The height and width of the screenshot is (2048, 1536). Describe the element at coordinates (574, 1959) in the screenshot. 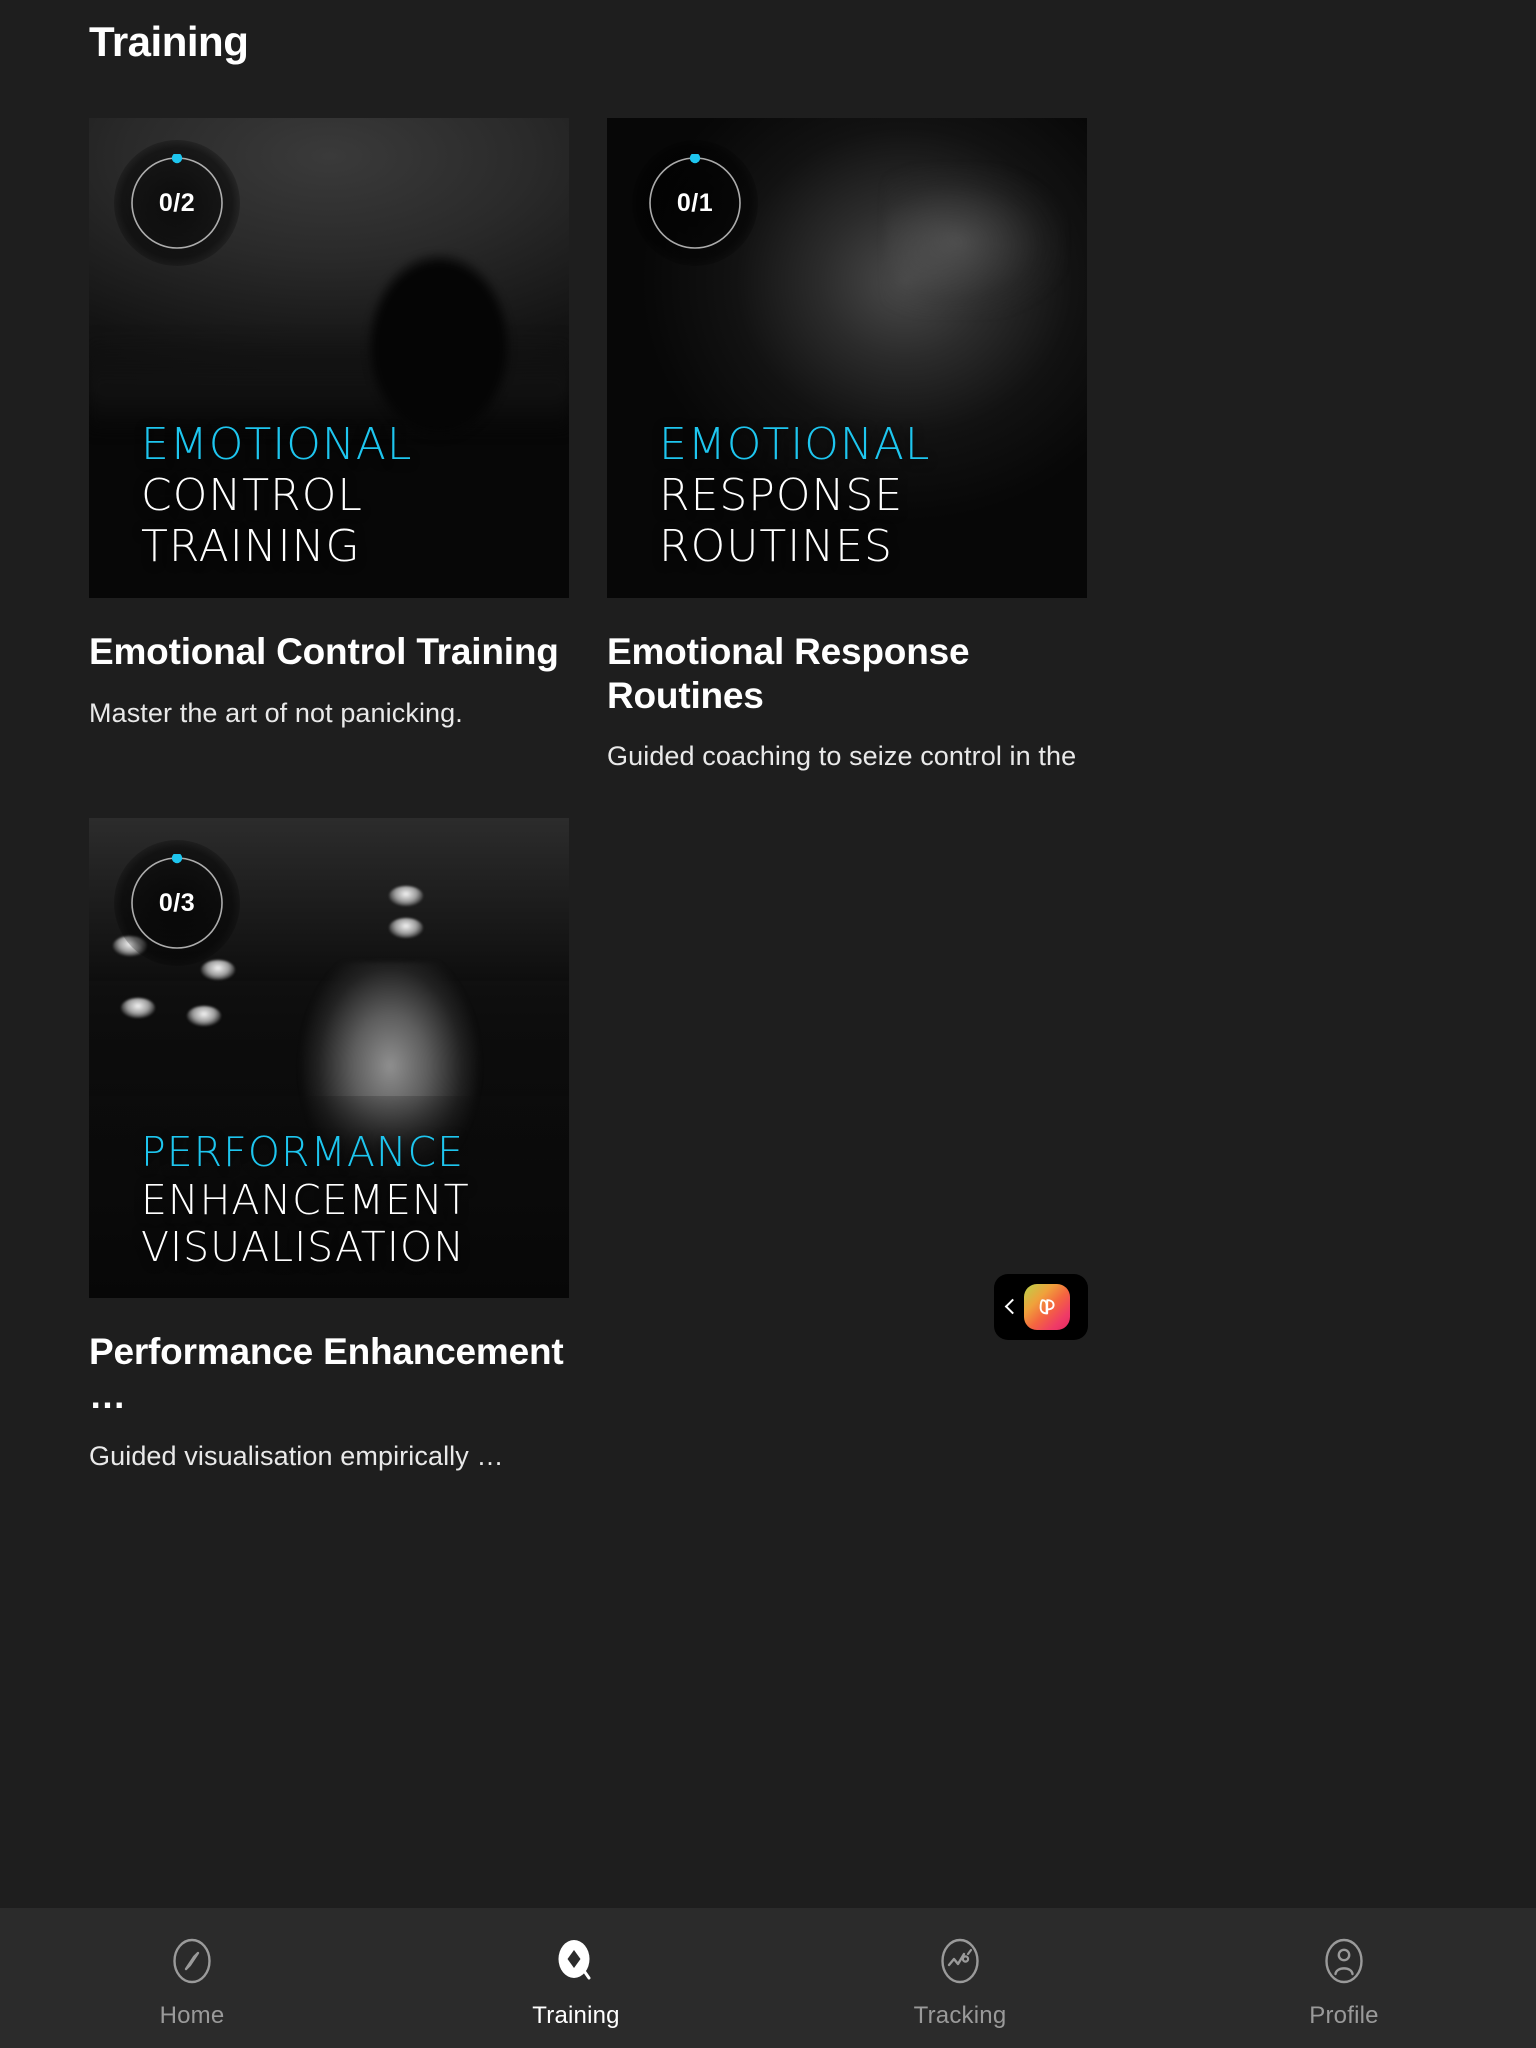

I see `diamond-icon` at that location.